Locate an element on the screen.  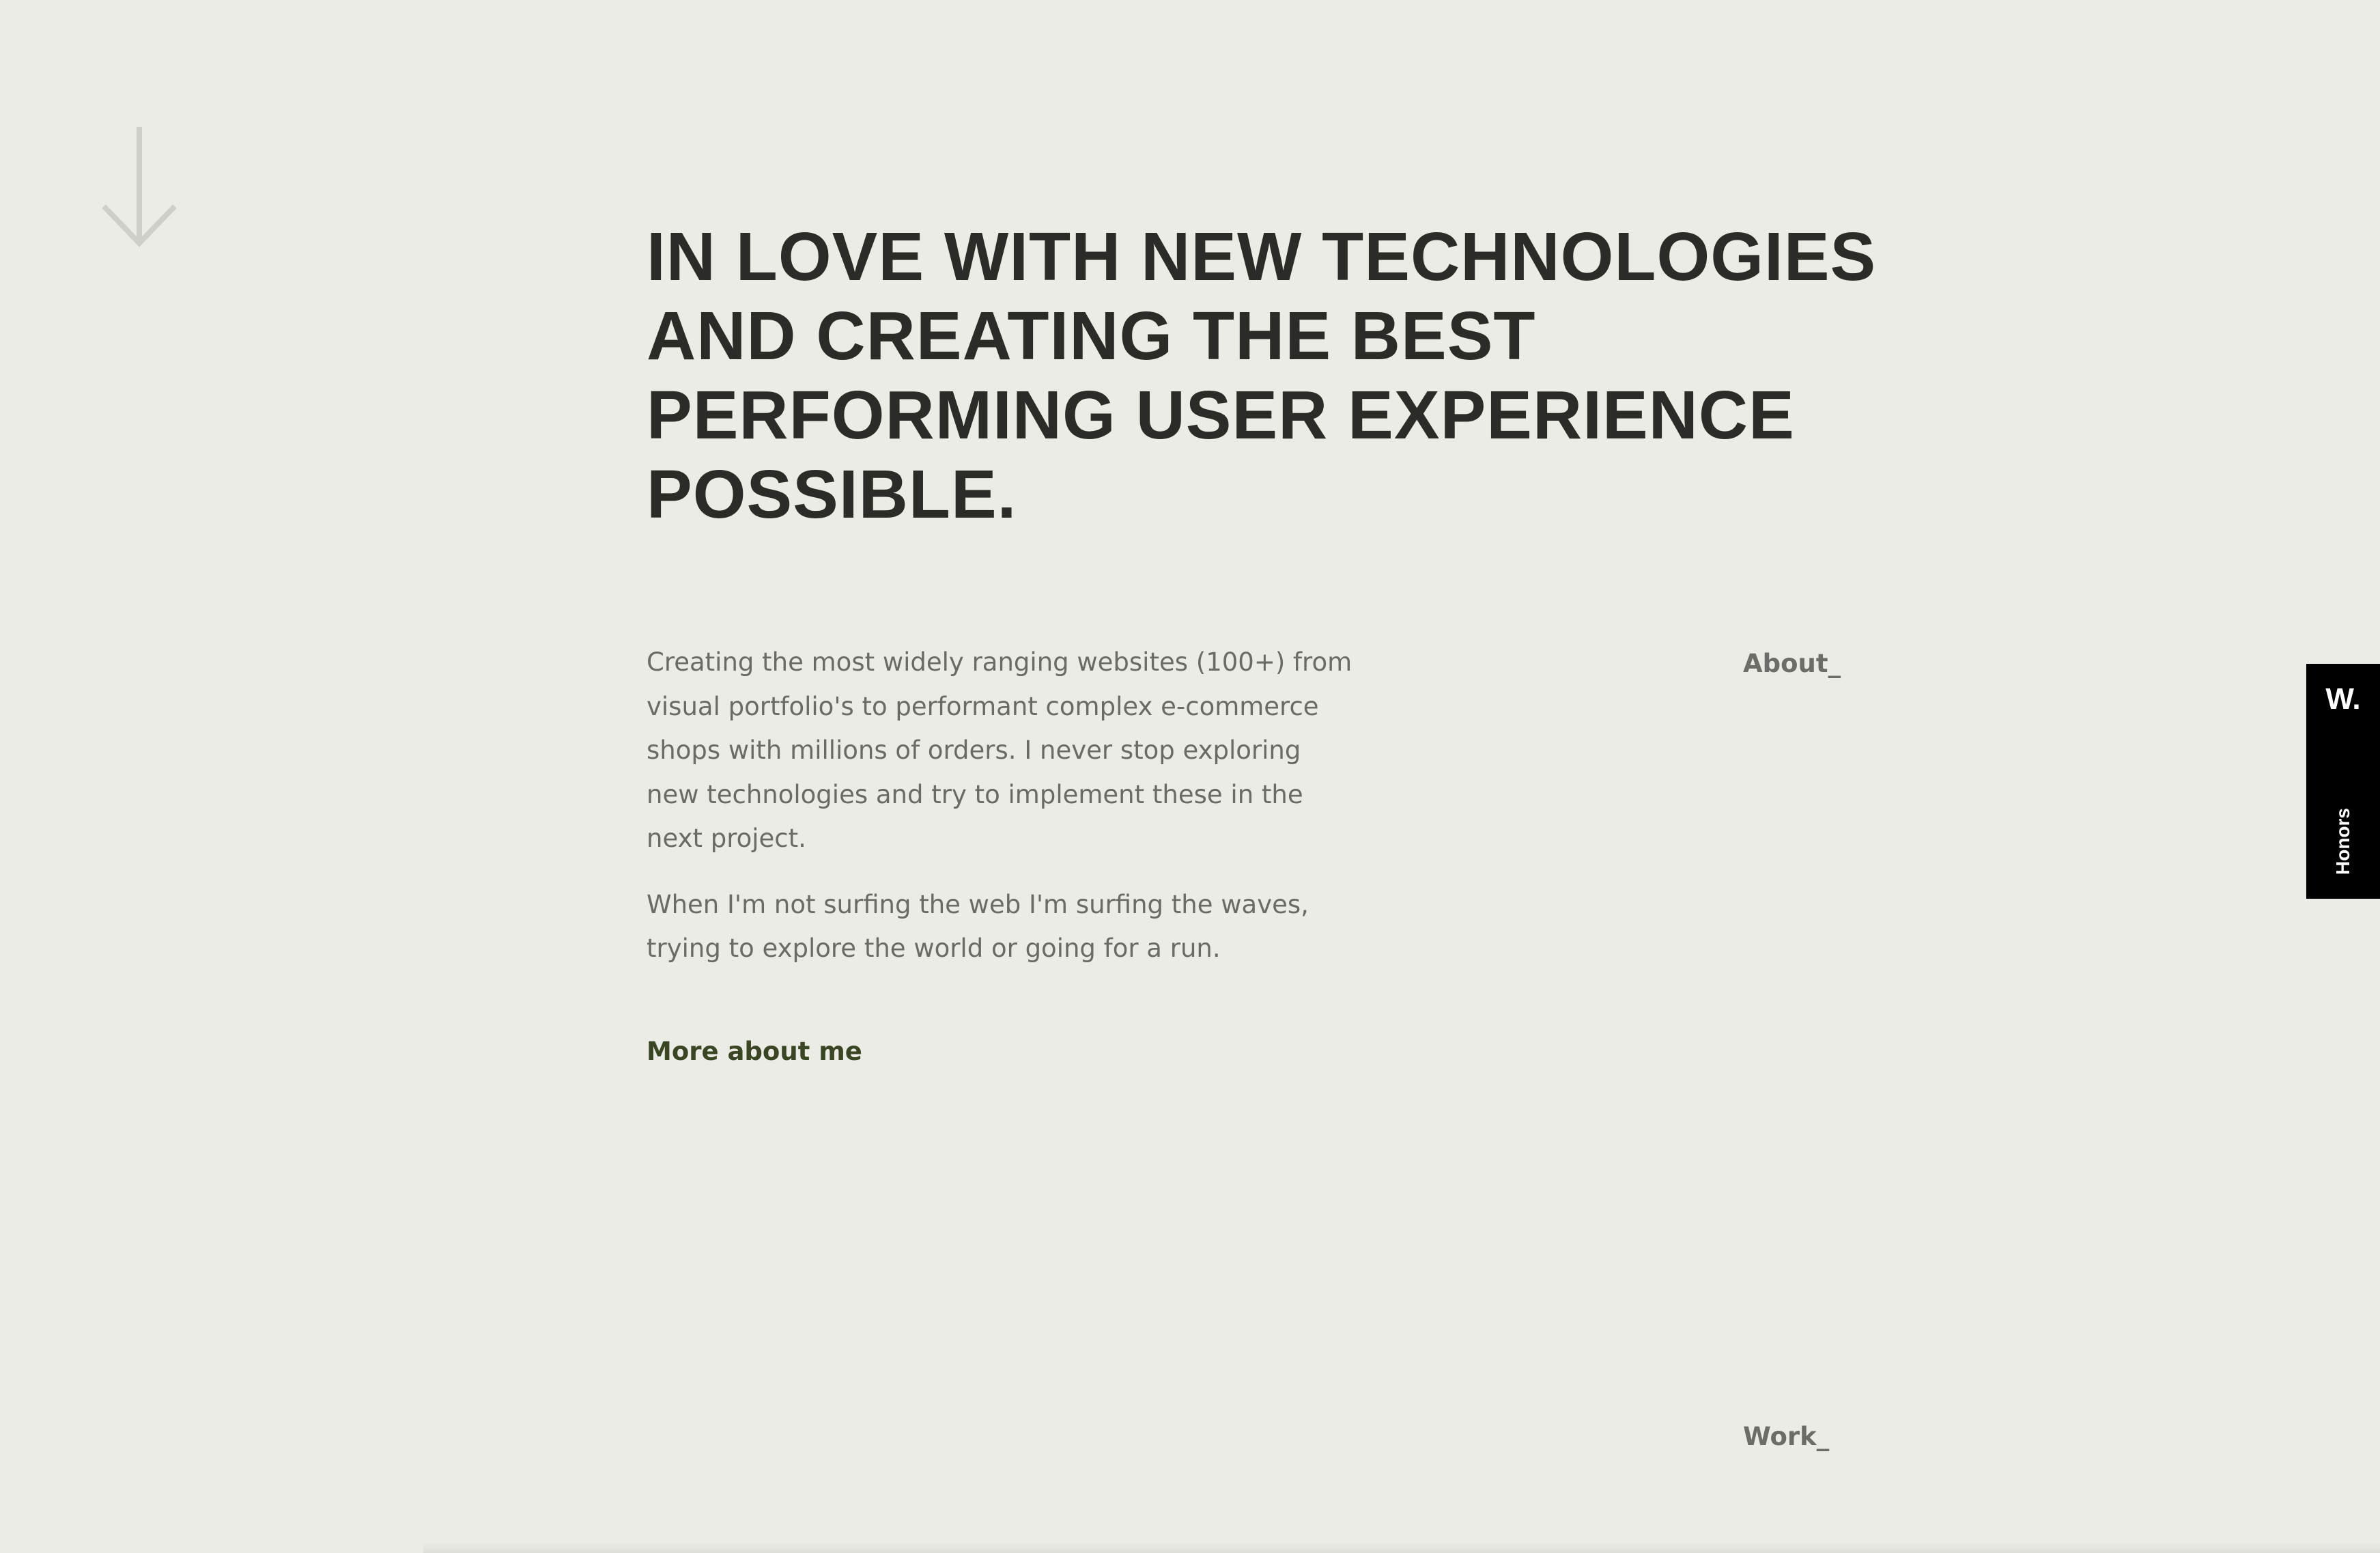
headline-line: IN LOVE WITH NEW TECHNOLOGIES is located at coordinates (1262, 257).